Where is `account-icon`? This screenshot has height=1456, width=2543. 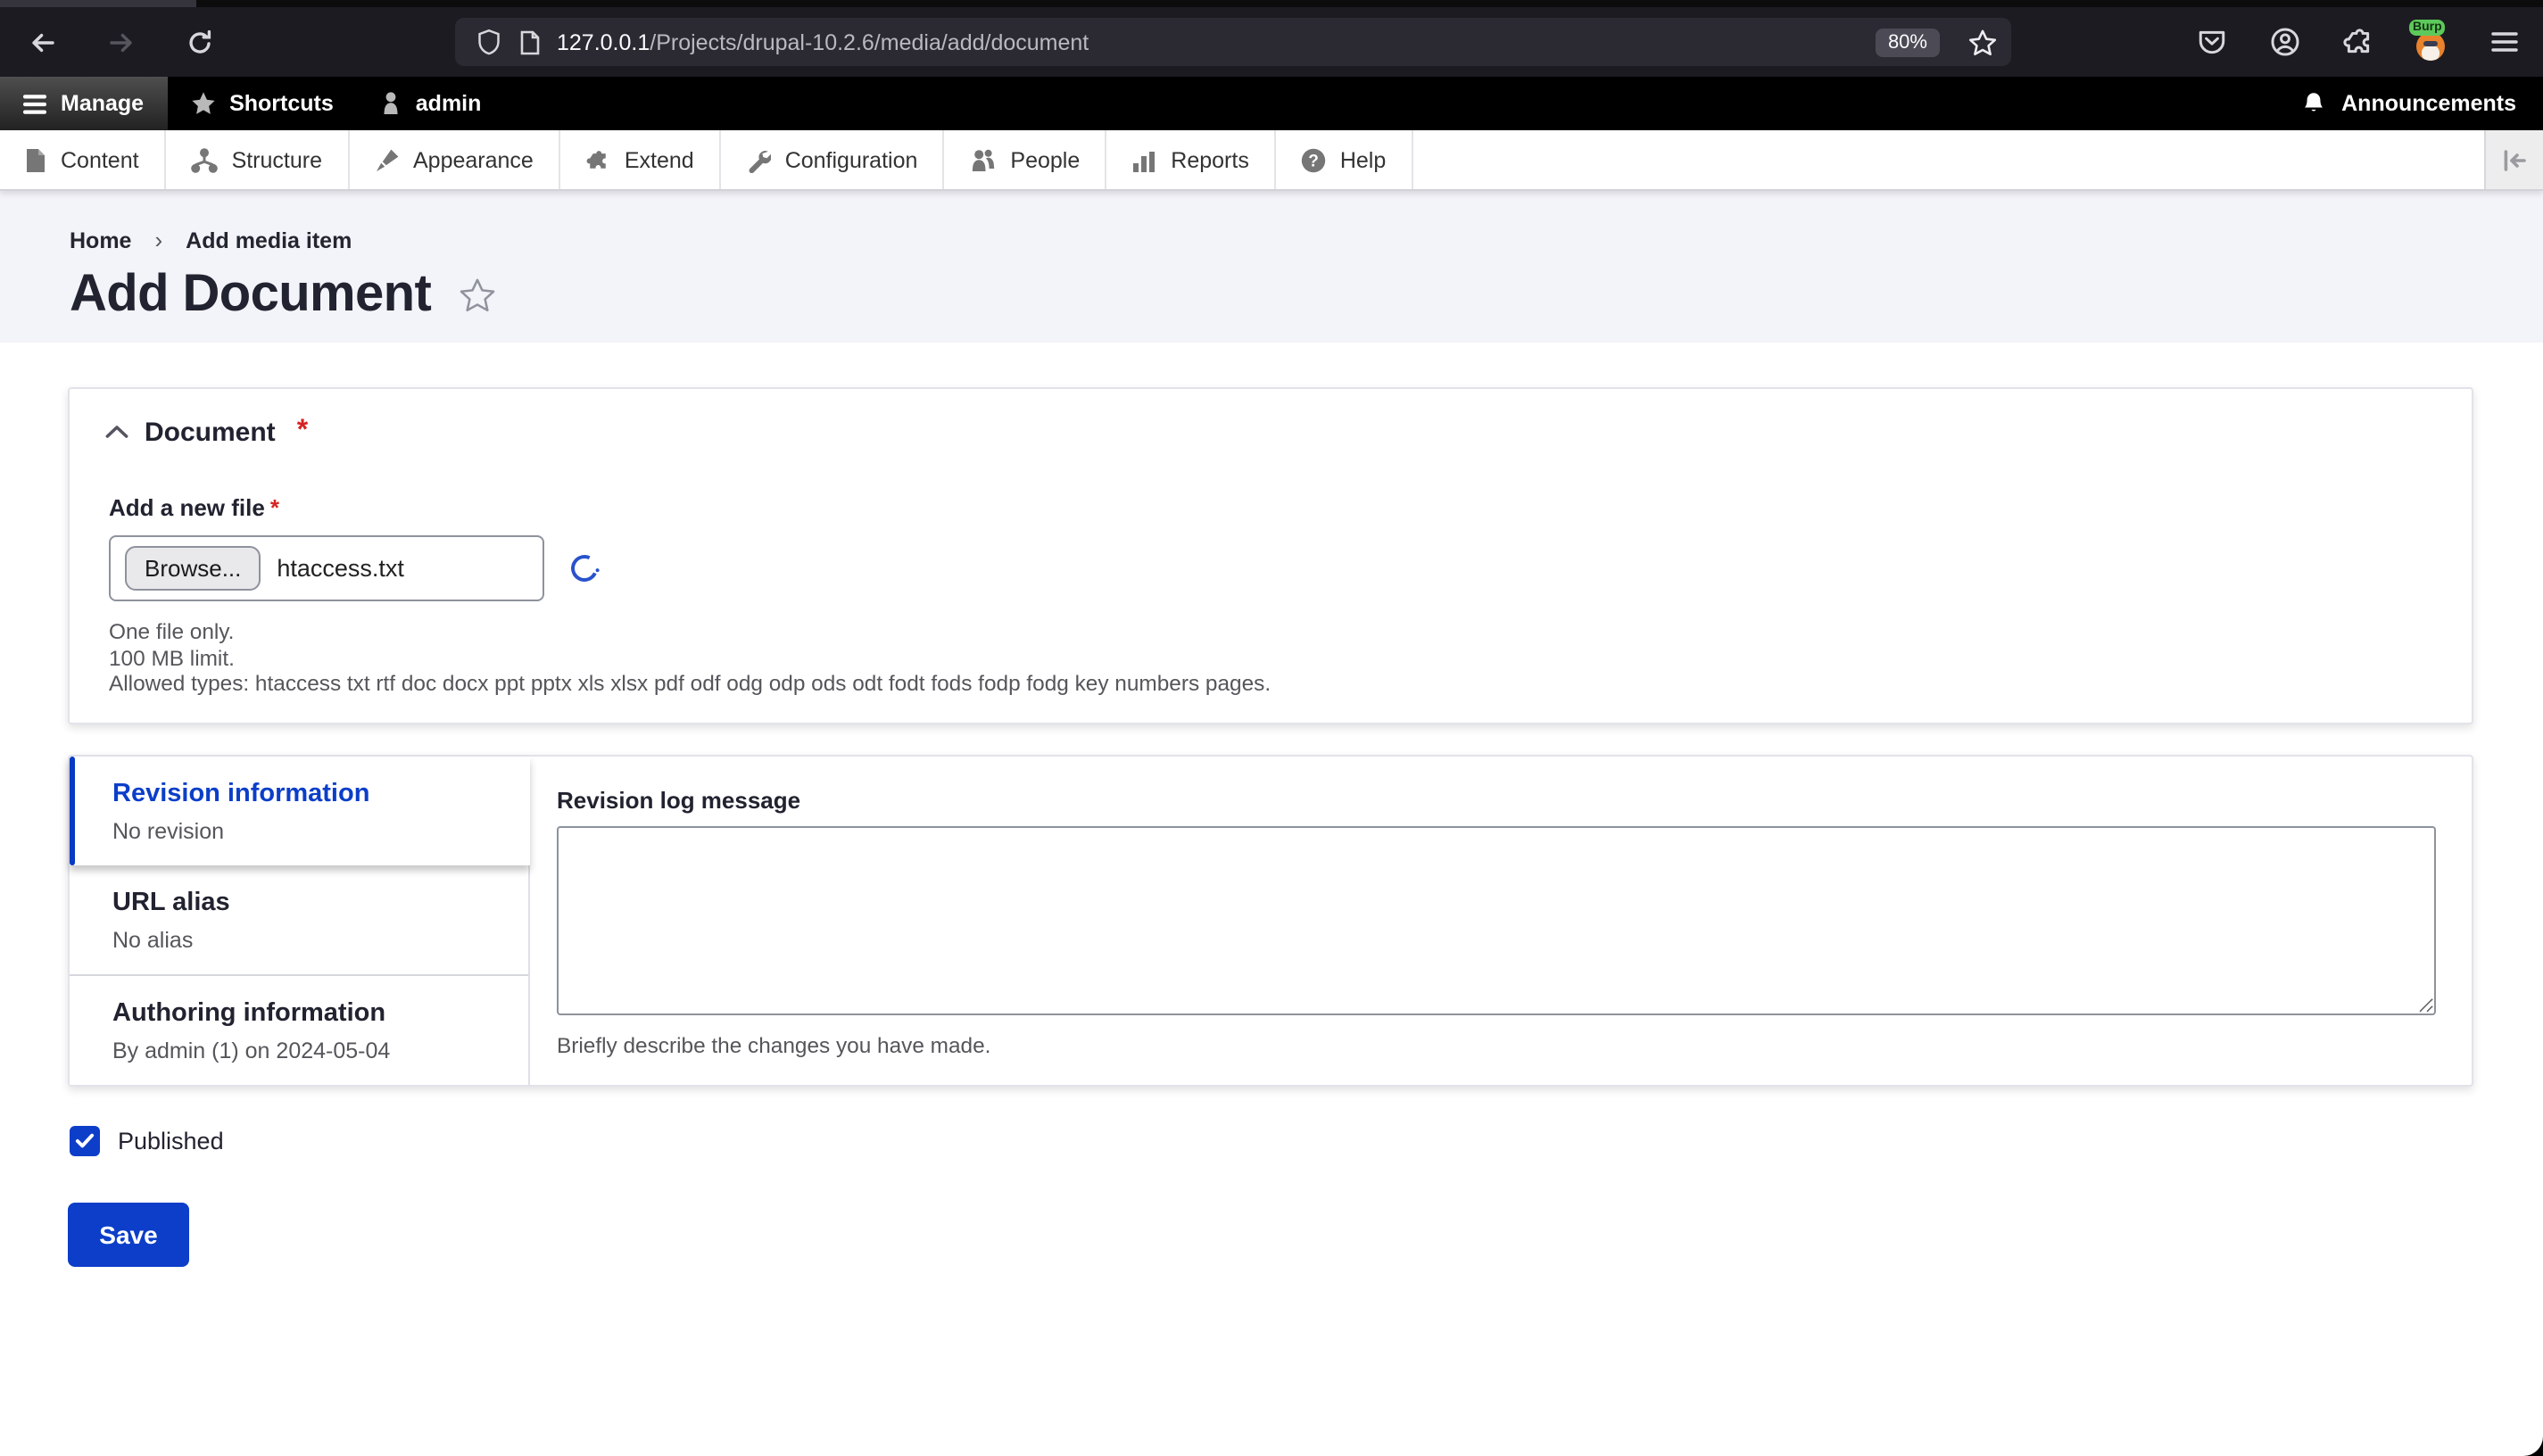 account-icon is located at coordinates (2284, 42).